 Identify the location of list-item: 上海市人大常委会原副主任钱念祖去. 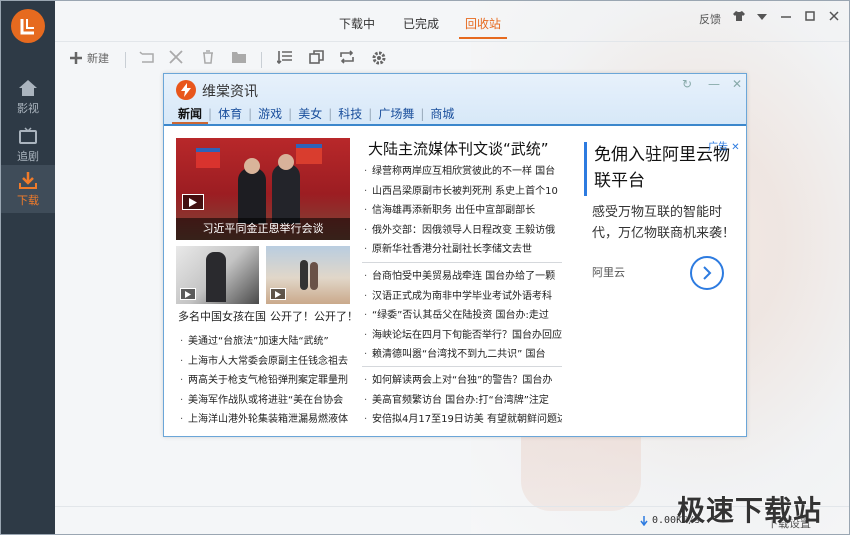
(268, 362).